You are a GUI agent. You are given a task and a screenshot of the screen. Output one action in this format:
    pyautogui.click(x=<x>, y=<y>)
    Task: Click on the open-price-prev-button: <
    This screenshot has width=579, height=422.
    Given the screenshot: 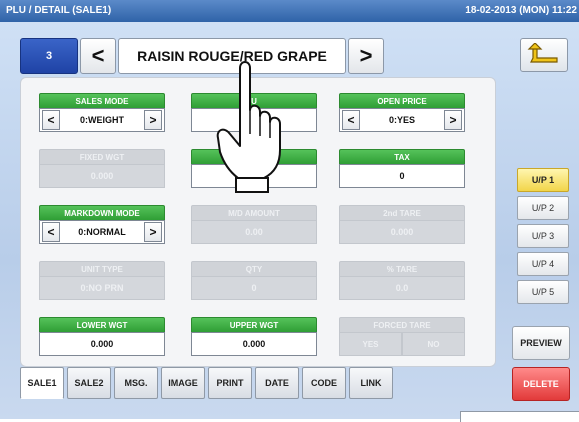 What is the action you would take?
    pyautogui.click(x=351, y=120)
    